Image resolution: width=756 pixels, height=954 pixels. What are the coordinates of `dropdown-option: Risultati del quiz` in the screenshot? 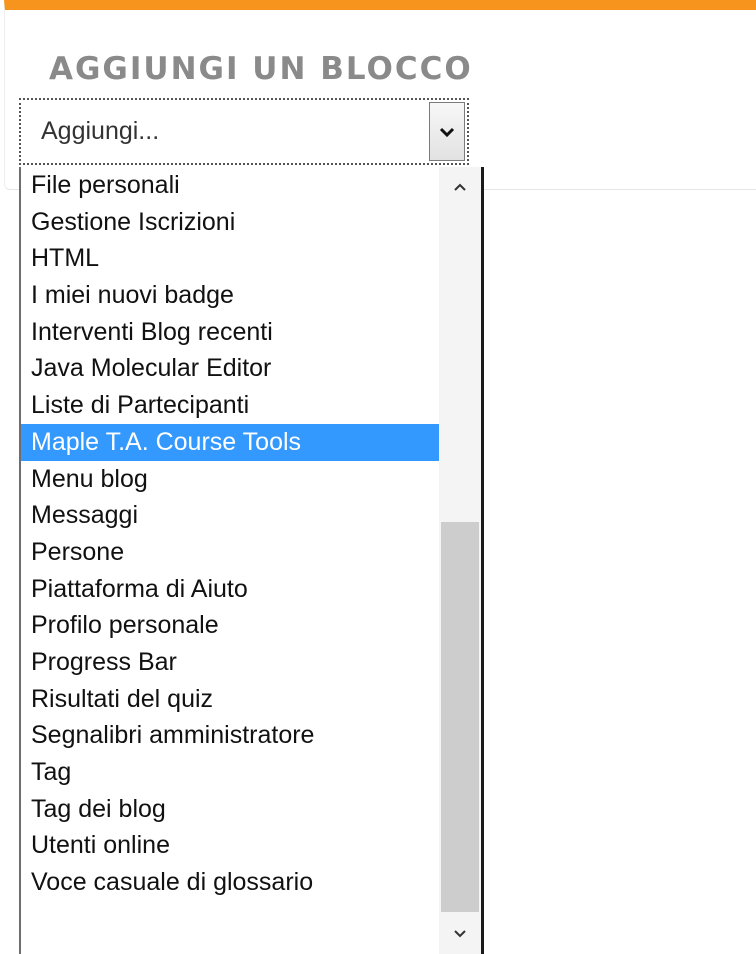 It's located at (230, 699).